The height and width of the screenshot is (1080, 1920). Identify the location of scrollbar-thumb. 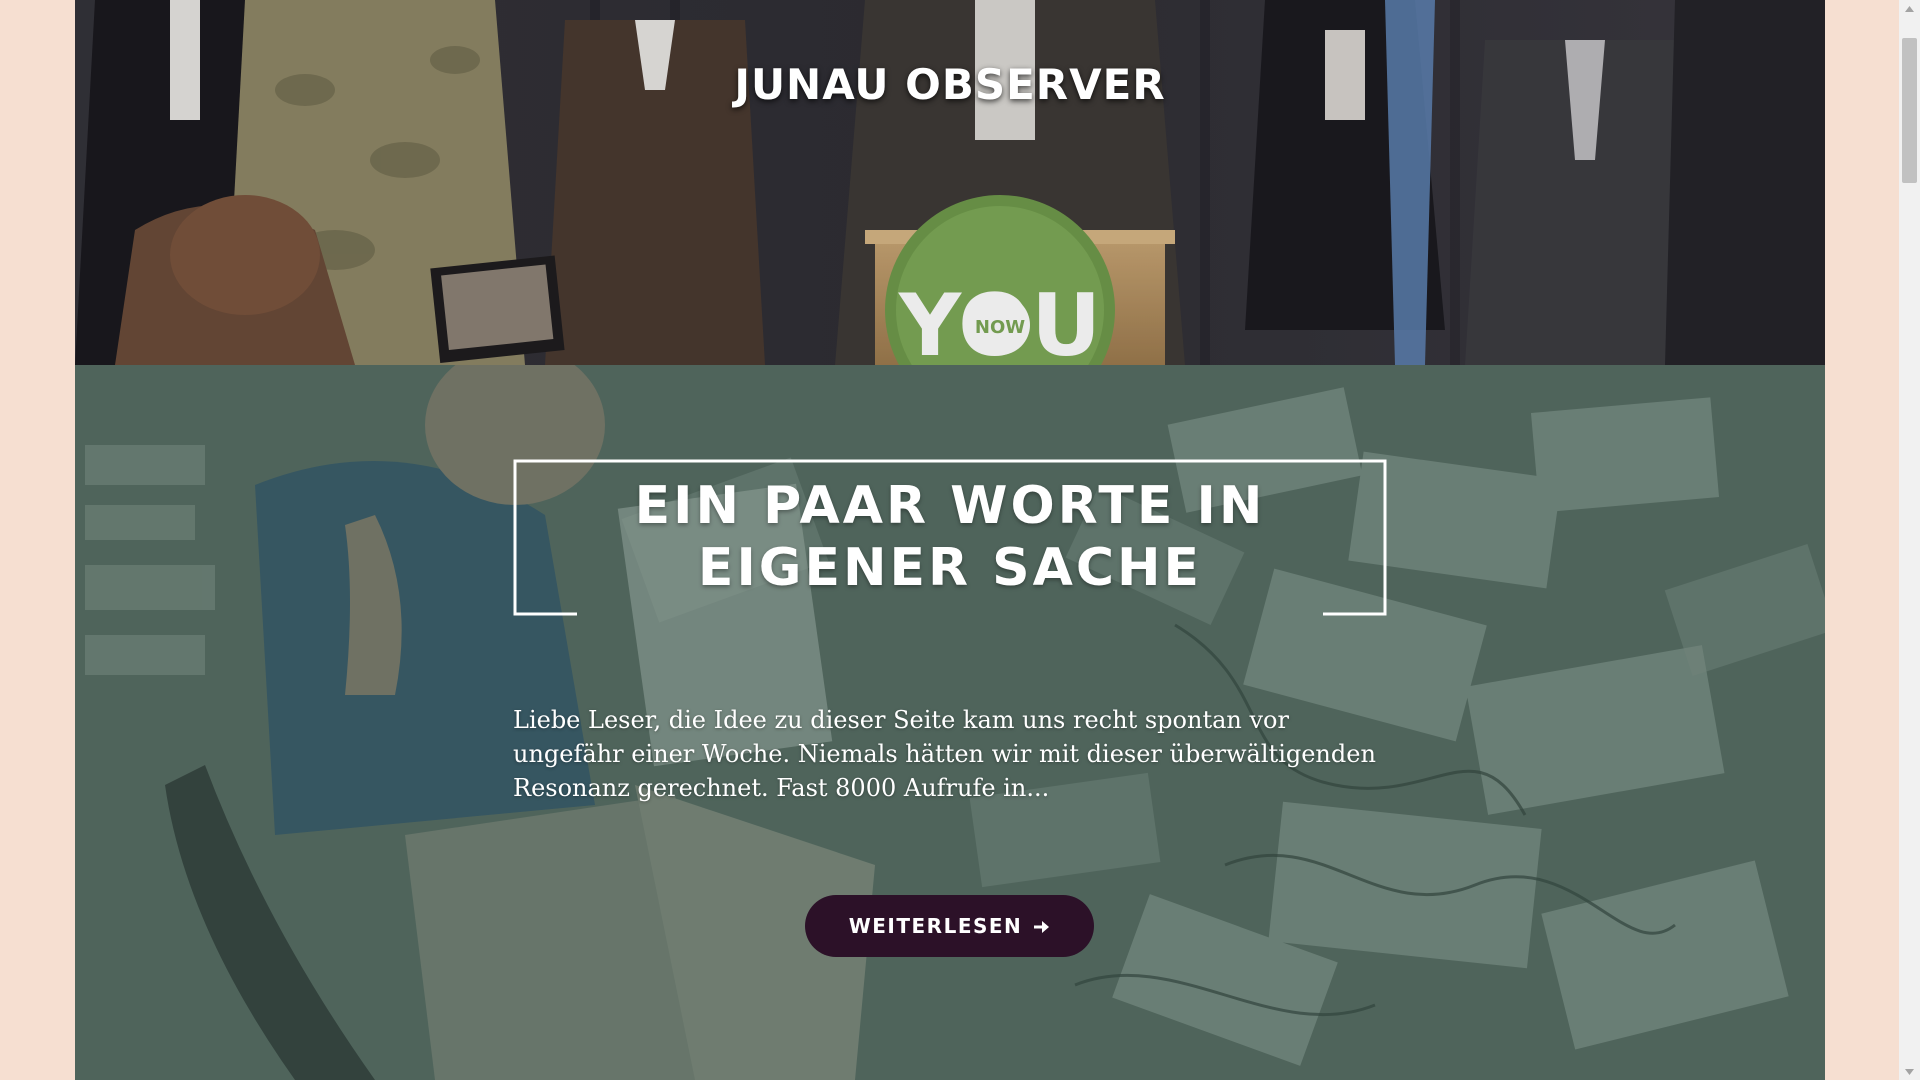
(1909, 110).